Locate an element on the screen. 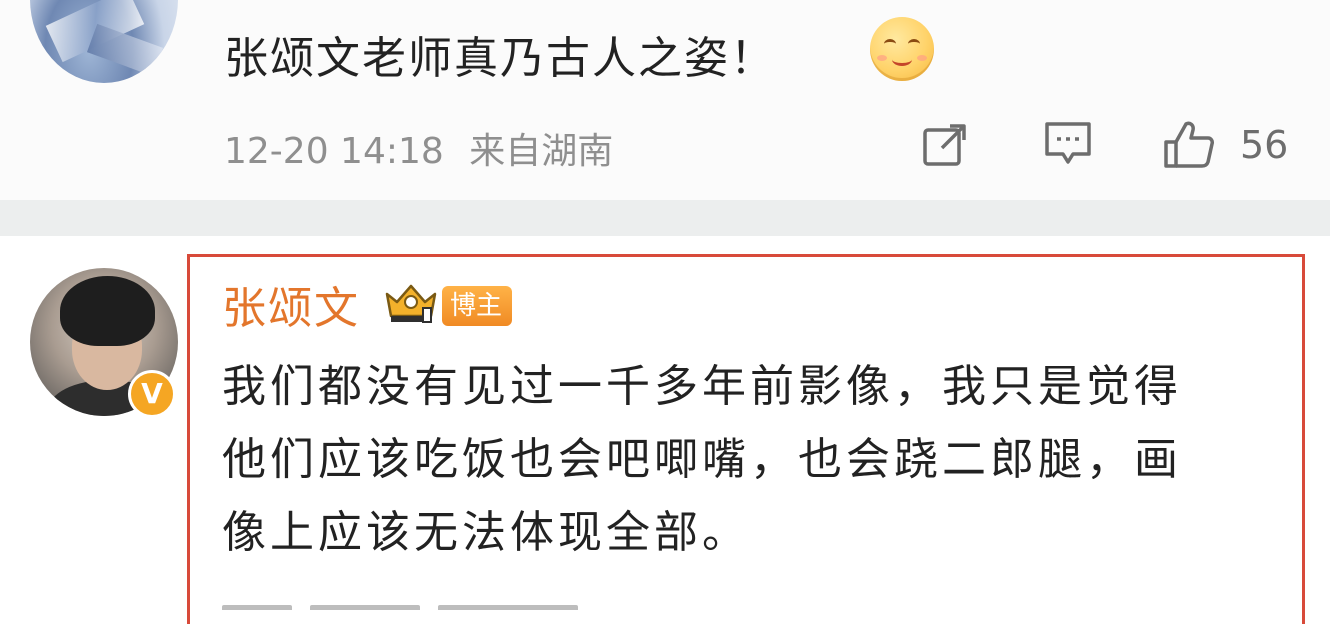 The image size is (1330, 624). comment-meta: 12-20 14:18 来自湖南 is located at coordinates (418, 148).